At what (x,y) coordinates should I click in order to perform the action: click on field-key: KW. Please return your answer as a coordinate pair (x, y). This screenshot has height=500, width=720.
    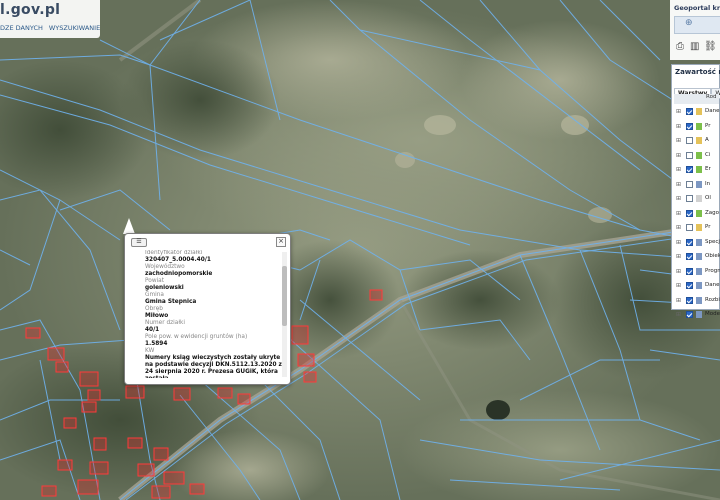
    Looking at the image, I should click on (150, 351).